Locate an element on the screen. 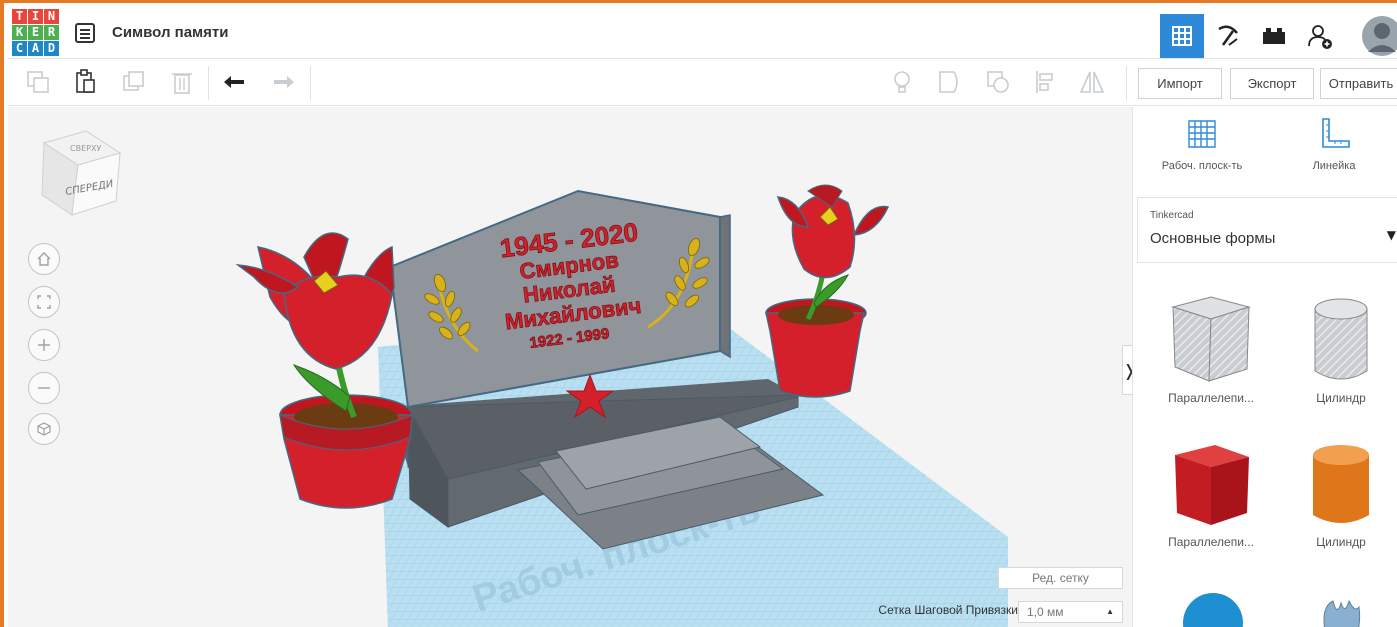  brick-icon is located at coordinates (1274, 36).